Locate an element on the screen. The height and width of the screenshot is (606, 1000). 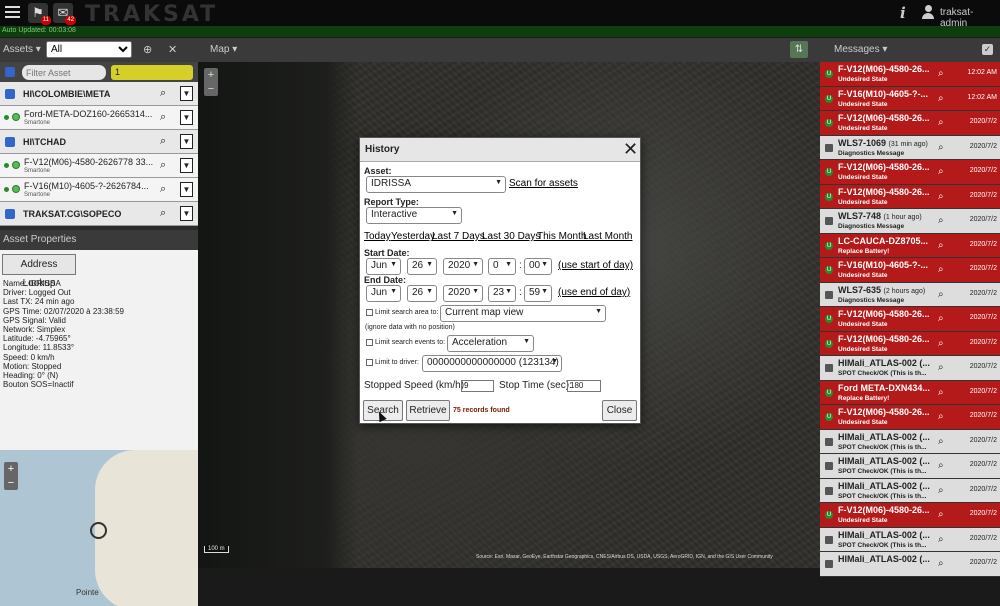
quick-link-last-month: Last Month is located at coordinates (607, 236).